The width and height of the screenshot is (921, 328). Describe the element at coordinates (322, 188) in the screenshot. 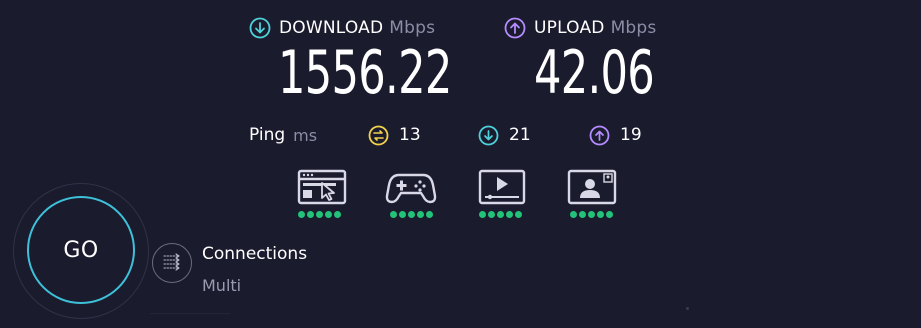

I see `web-browsing-icon` at that location.